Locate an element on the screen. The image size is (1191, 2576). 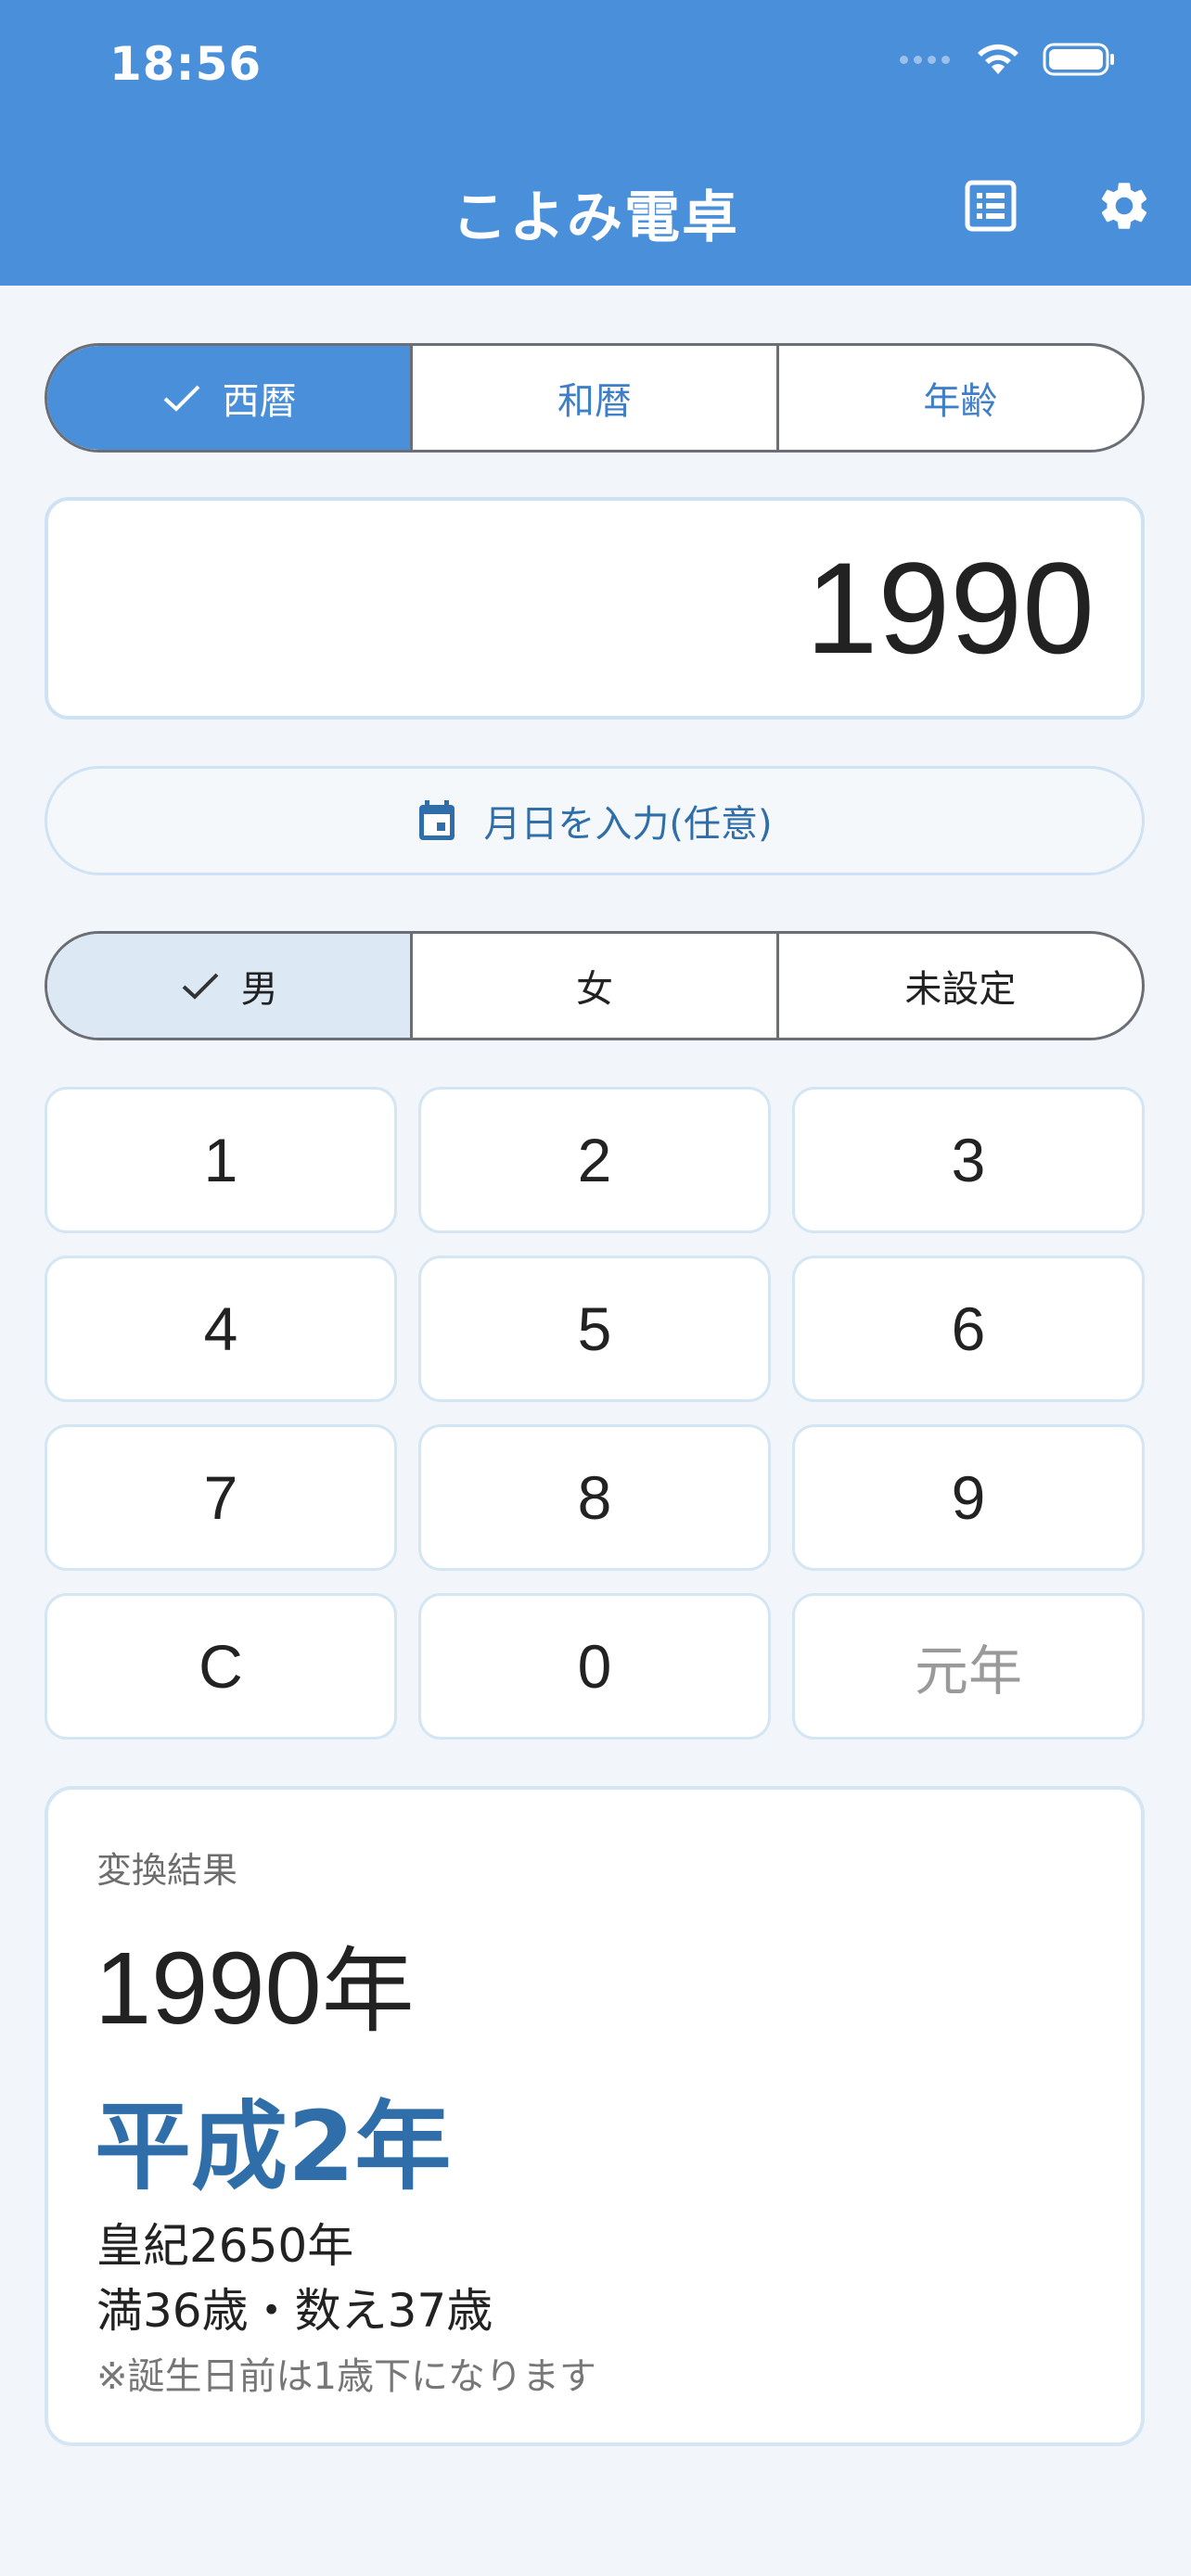
mode-segmented-control: 西暦 和暦 年齢 is located at coordinates (595, 398).